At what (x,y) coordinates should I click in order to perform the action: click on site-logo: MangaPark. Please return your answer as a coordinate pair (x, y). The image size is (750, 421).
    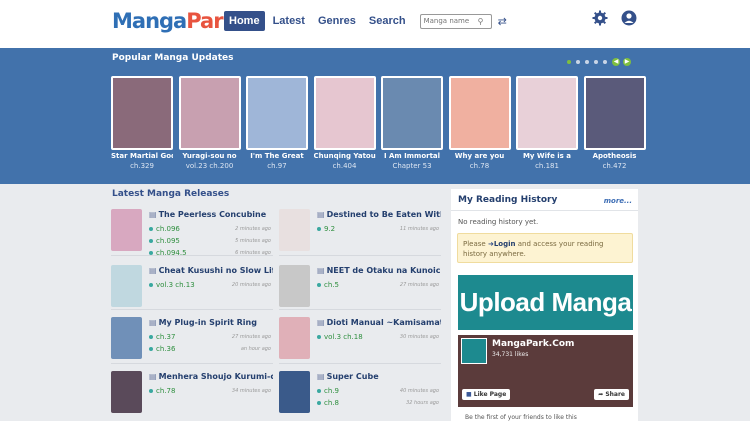
    Looking at the image, I should click on (174, 21).